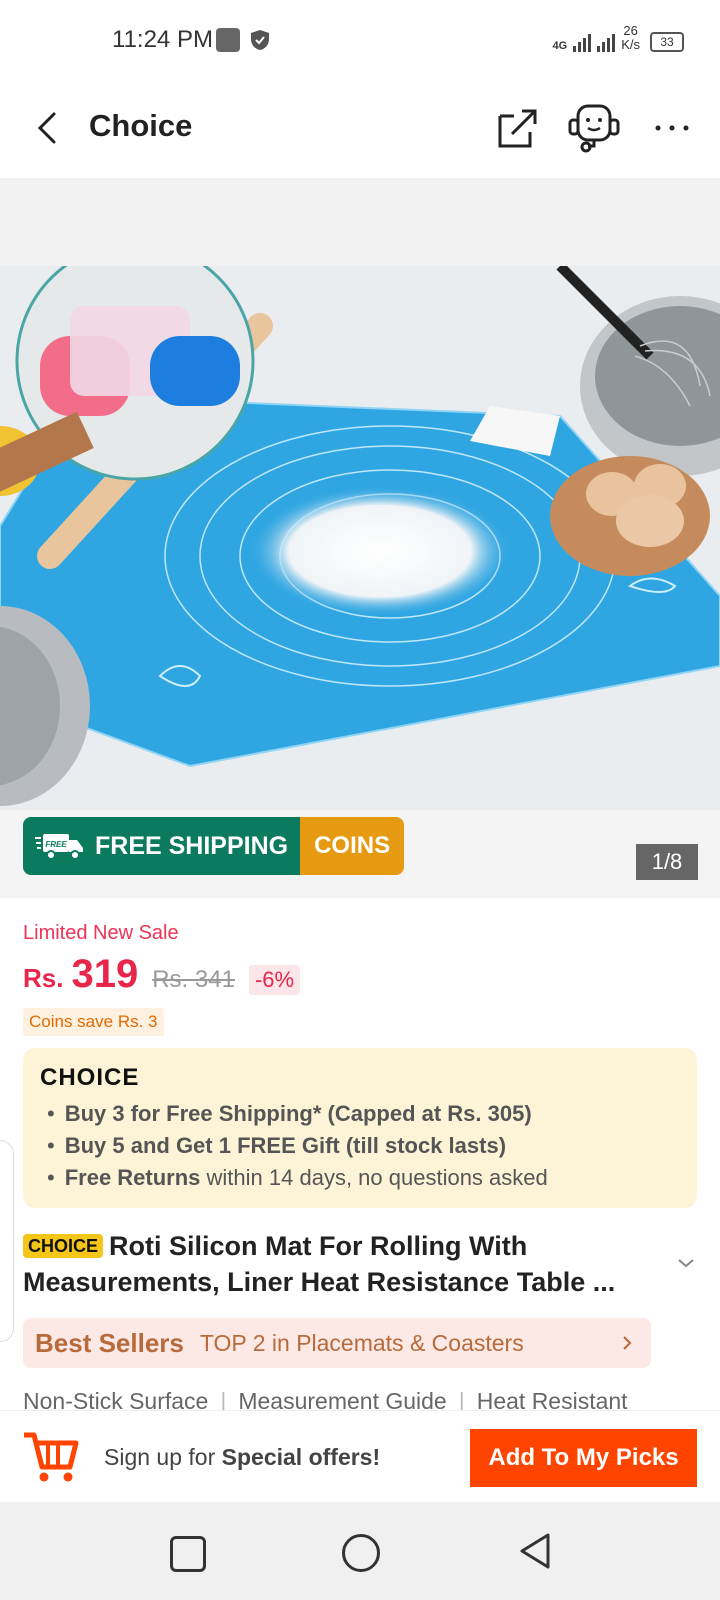  I want to click on net-speed: 26 K/s, so click(630, 38).